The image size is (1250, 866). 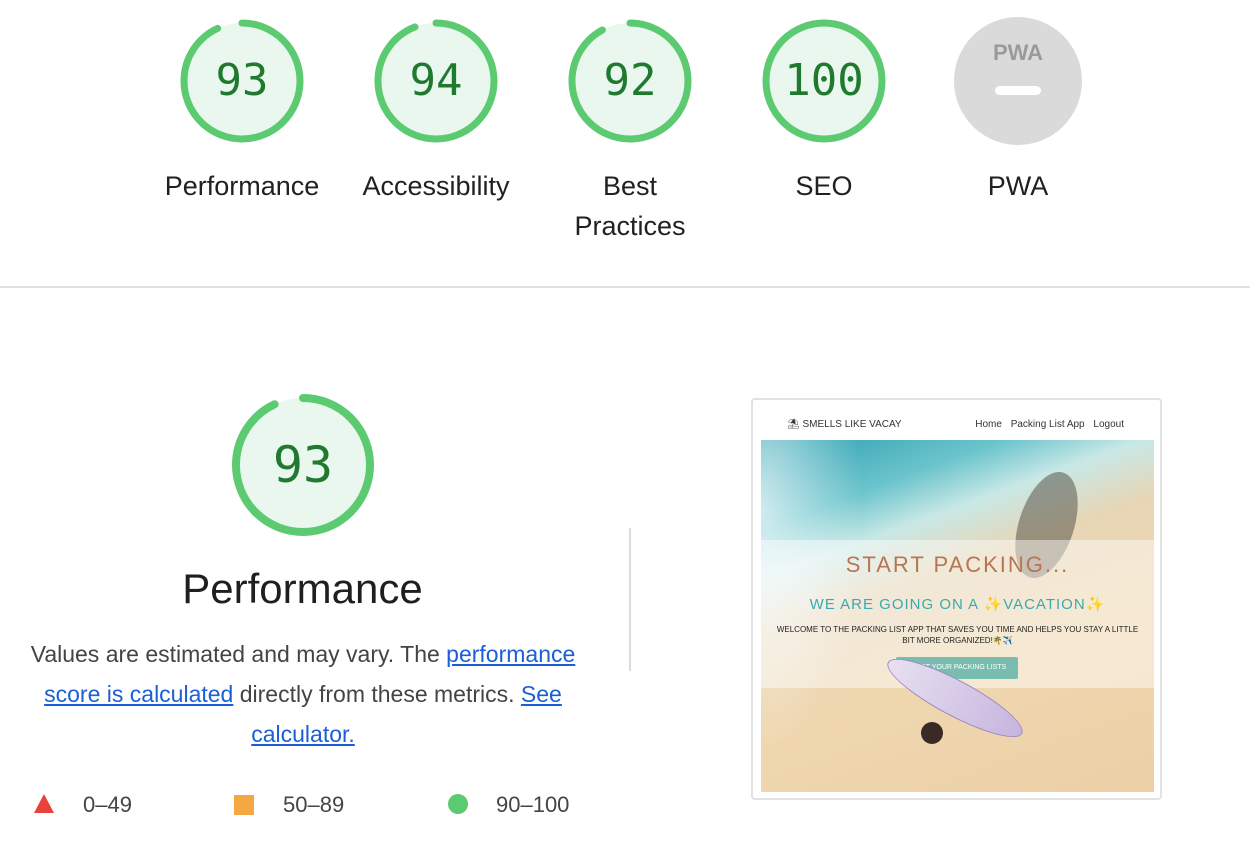 I want to click on thumb-nav-packing: Packing List App, so click(x=1047, y=424).